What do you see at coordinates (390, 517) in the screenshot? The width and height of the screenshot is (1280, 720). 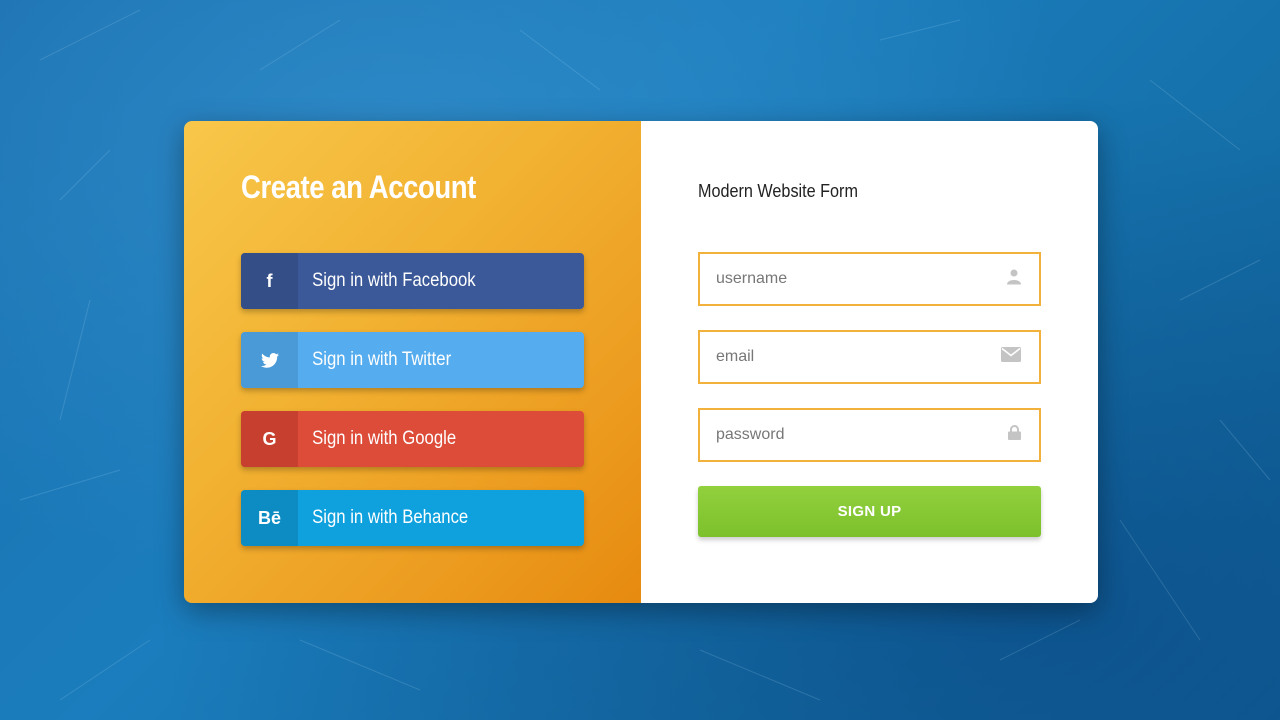 I see `behance-signin-label: Sign in with Behance` at bounding box center [390, 517].